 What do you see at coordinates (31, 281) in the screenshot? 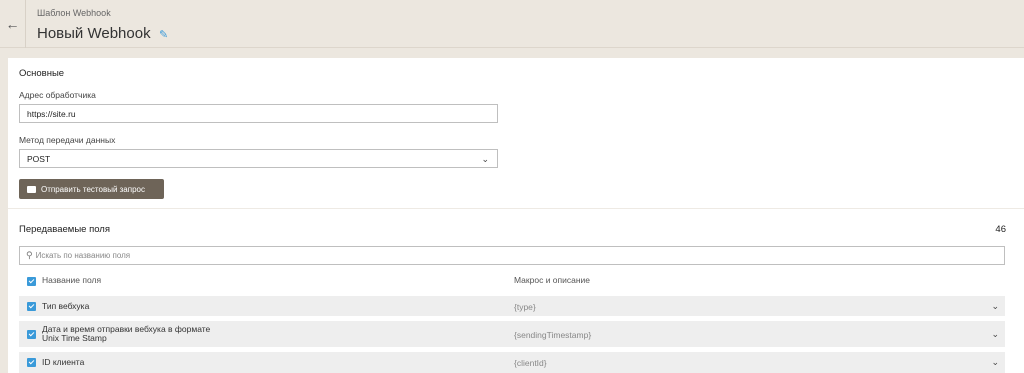
I see `select-all-checkbox` at bounding box center [31, 281].